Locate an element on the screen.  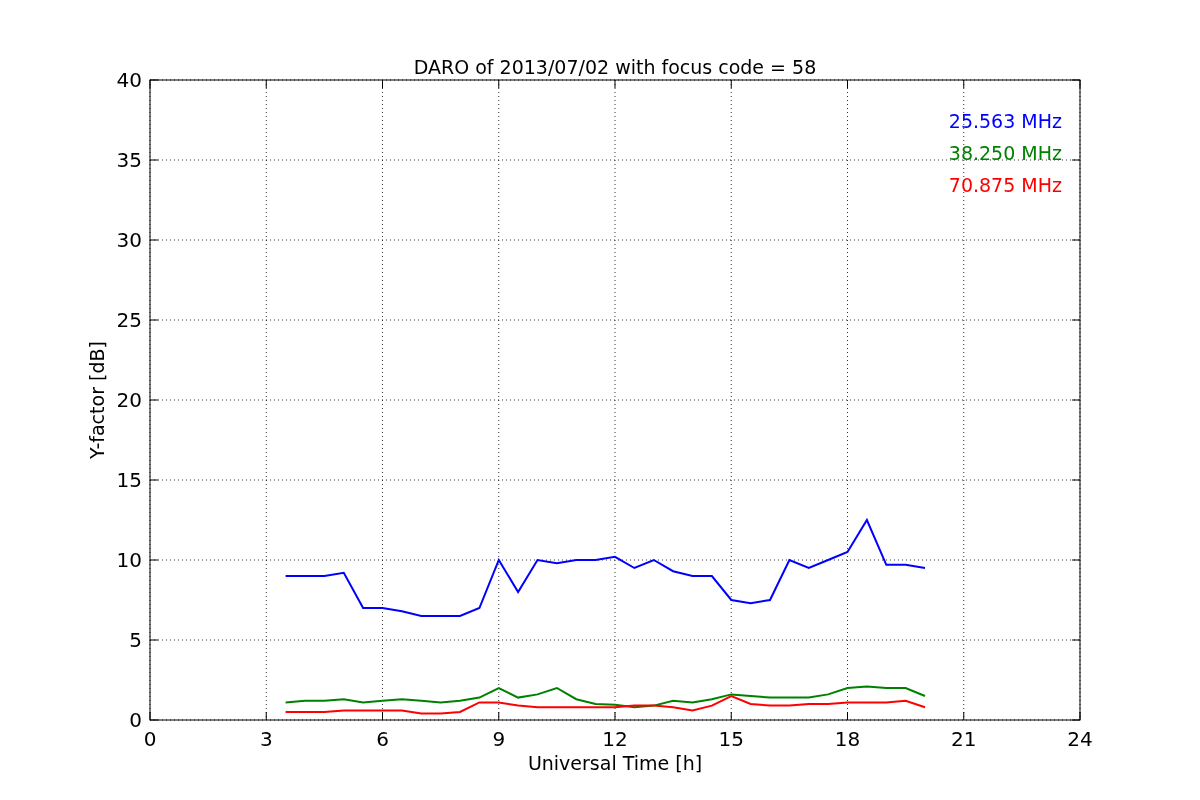
legend-label: 70.875 MHz is located at coordinates (1005, 185).